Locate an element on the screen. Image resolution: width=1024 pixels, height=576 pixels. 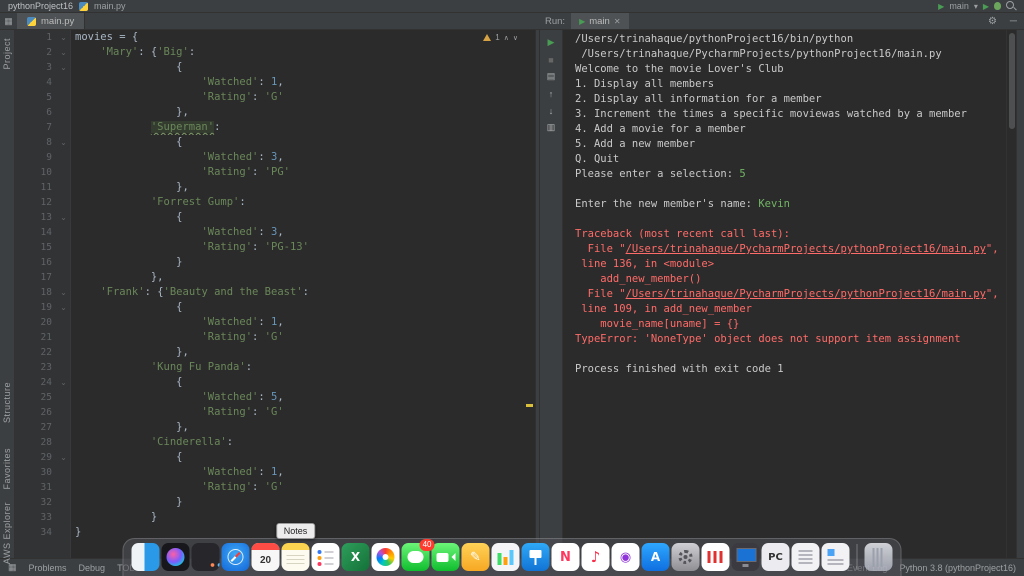
run-button: ▶ is located at coordinates (986, 6).